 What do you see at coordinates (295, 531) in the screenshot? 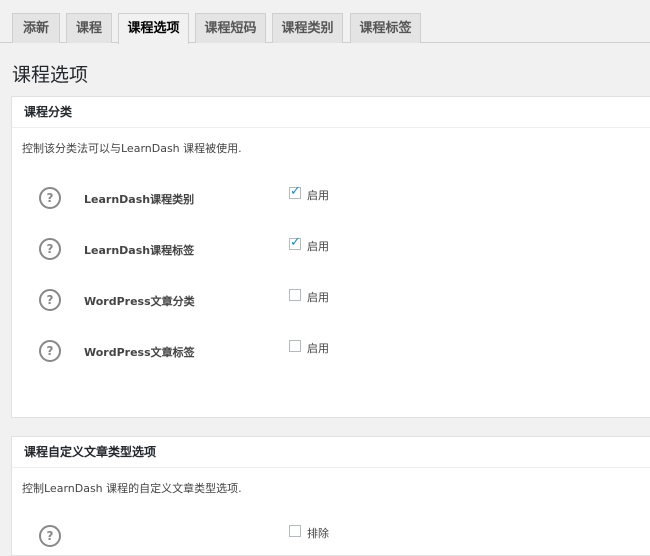
I see `exclude-checkbox` at bounding box center [295, 531].